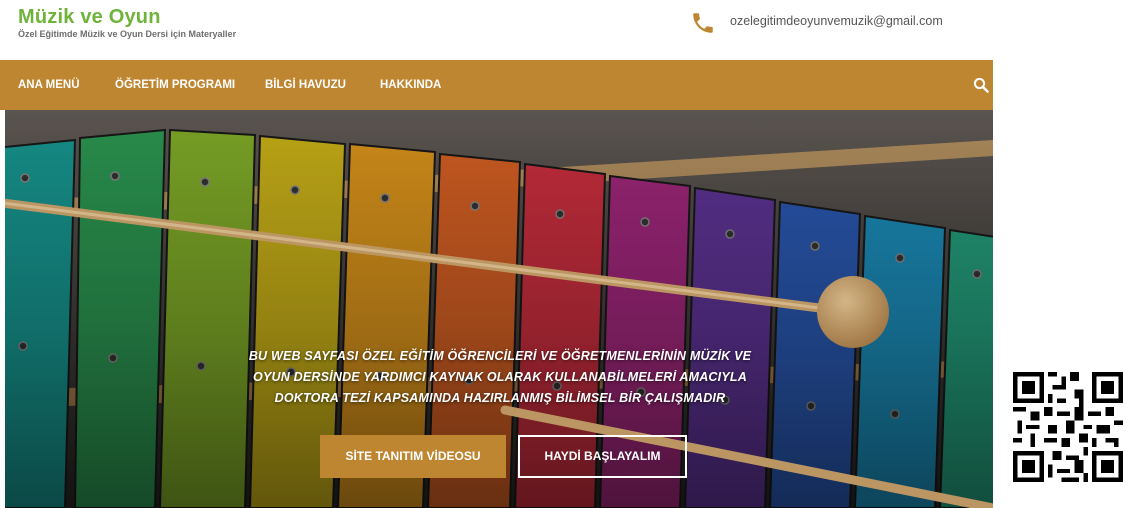  Describe the element at coordinates (305, 85) in the screenshot. I see `nav-item-bilgi-havuzu: BİLGİ HAVUZU` at that location.